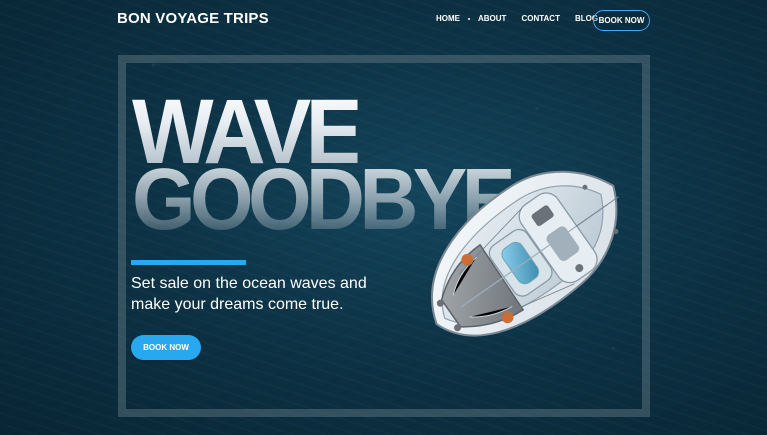 The height and width of the screenshot is (435, 767). Describe the element at coordinates (166, 347) in the screenshot. I see `hero-book-now-button: BOOK NOW` at that location.